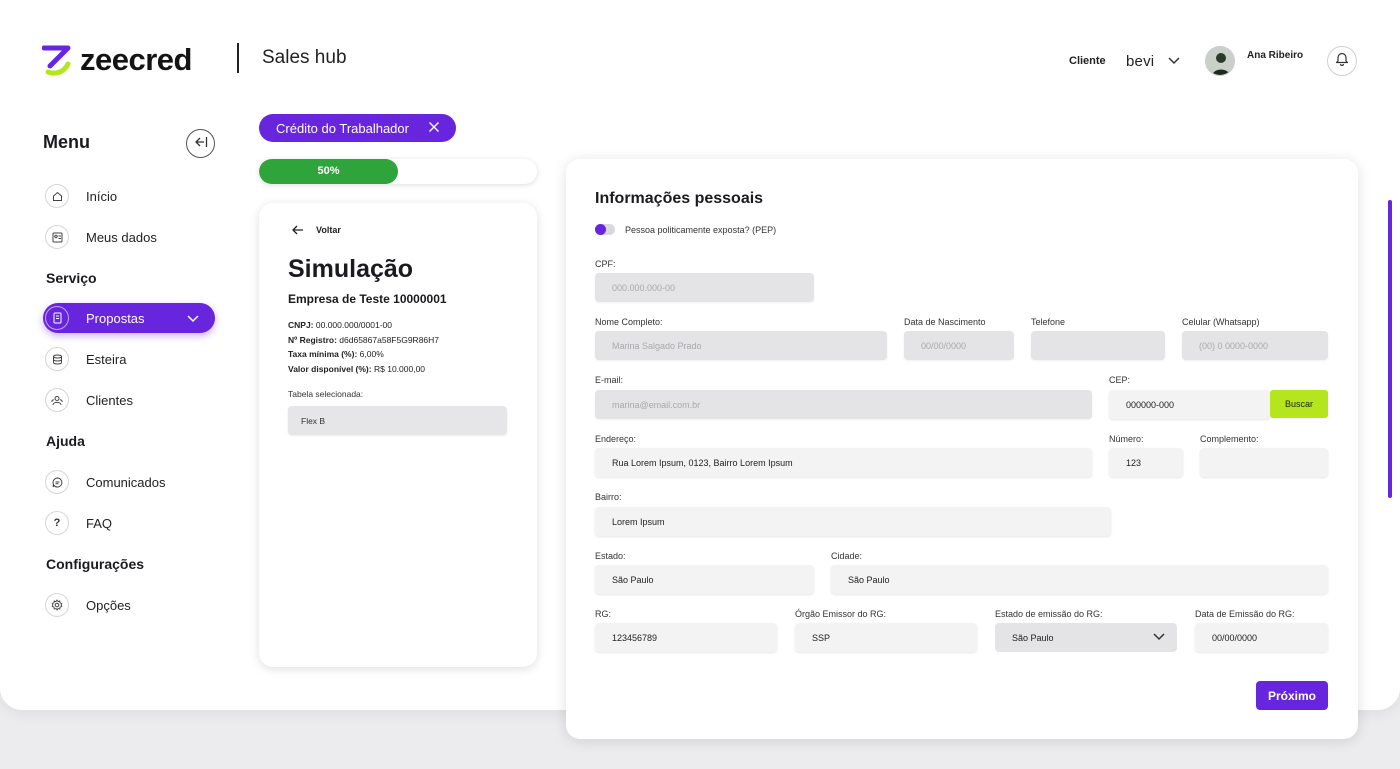  What do you see at coordinates (608, 497) in the screenshot?
I see `bairro-label: Bairro:` at bounding box center [608, 497].